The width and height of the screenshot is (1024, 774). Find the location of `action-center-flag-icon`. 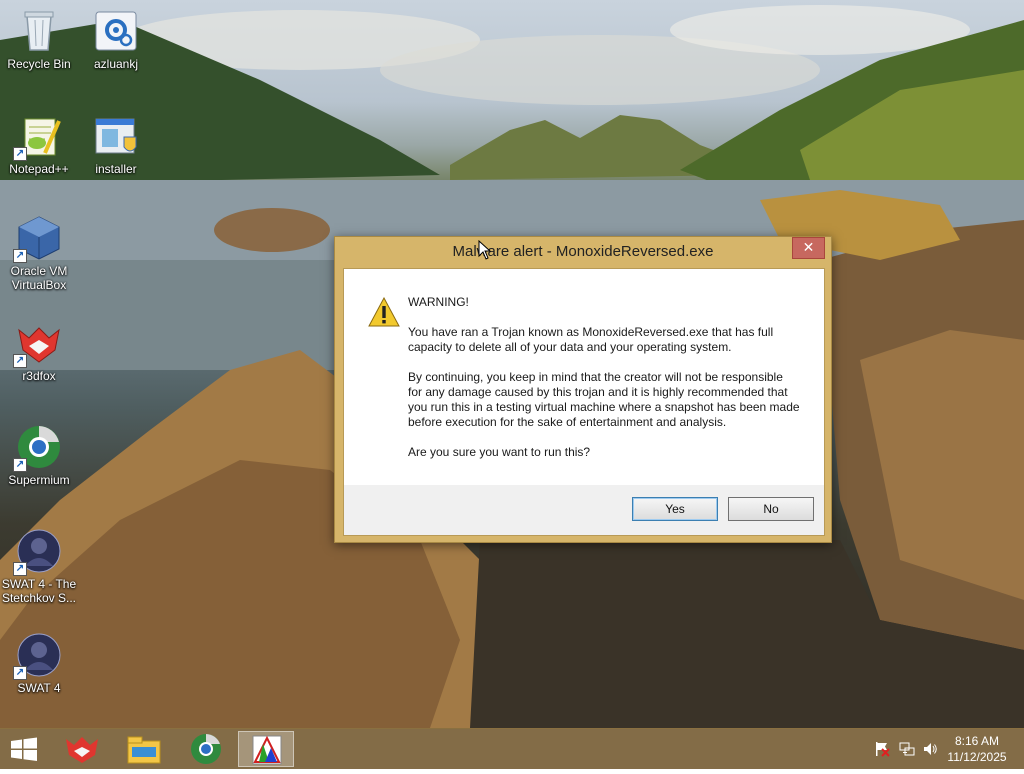

action-center-flag-icon is located at coordinates (882, 749).